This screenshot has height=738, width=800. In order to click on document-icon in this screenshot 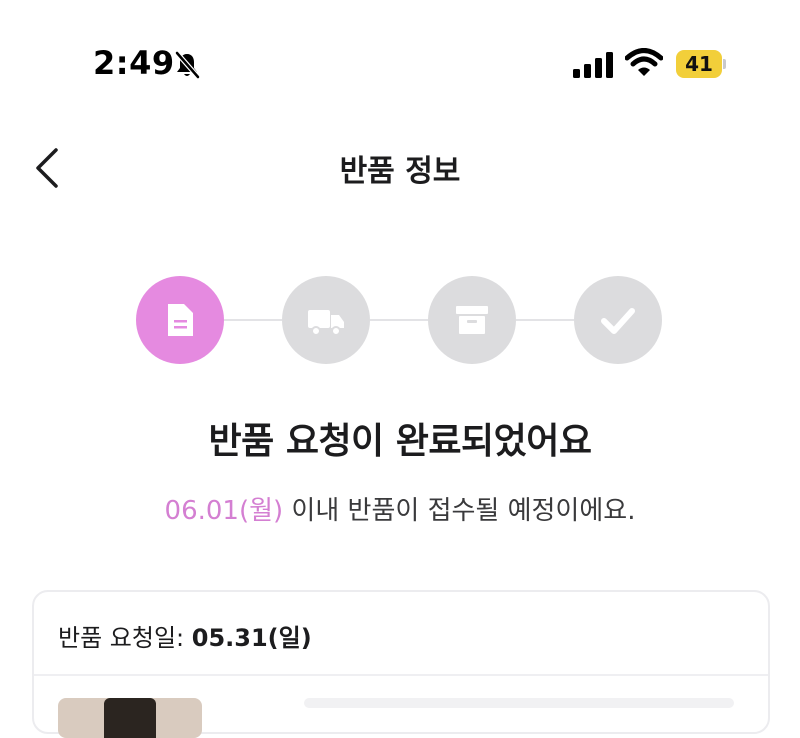, I will do `click(180, 320)`.